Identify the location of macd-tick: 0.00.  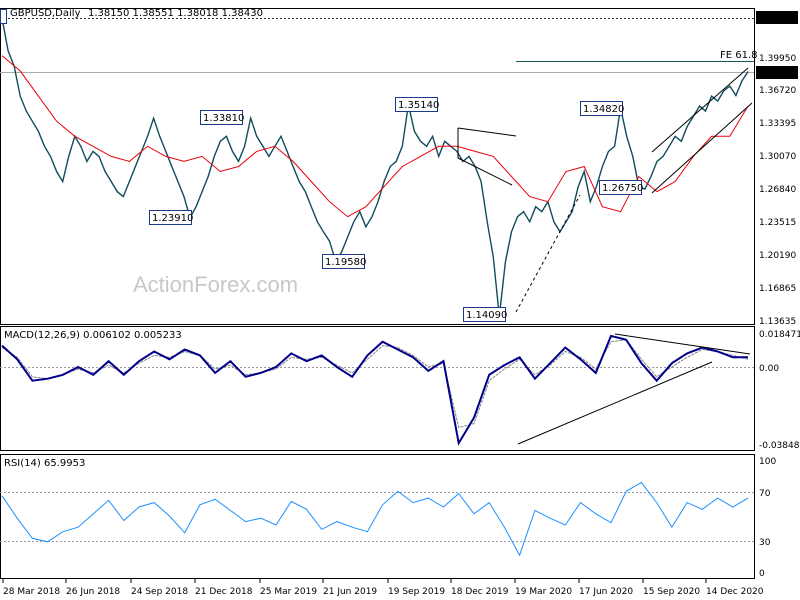
(769, 369).